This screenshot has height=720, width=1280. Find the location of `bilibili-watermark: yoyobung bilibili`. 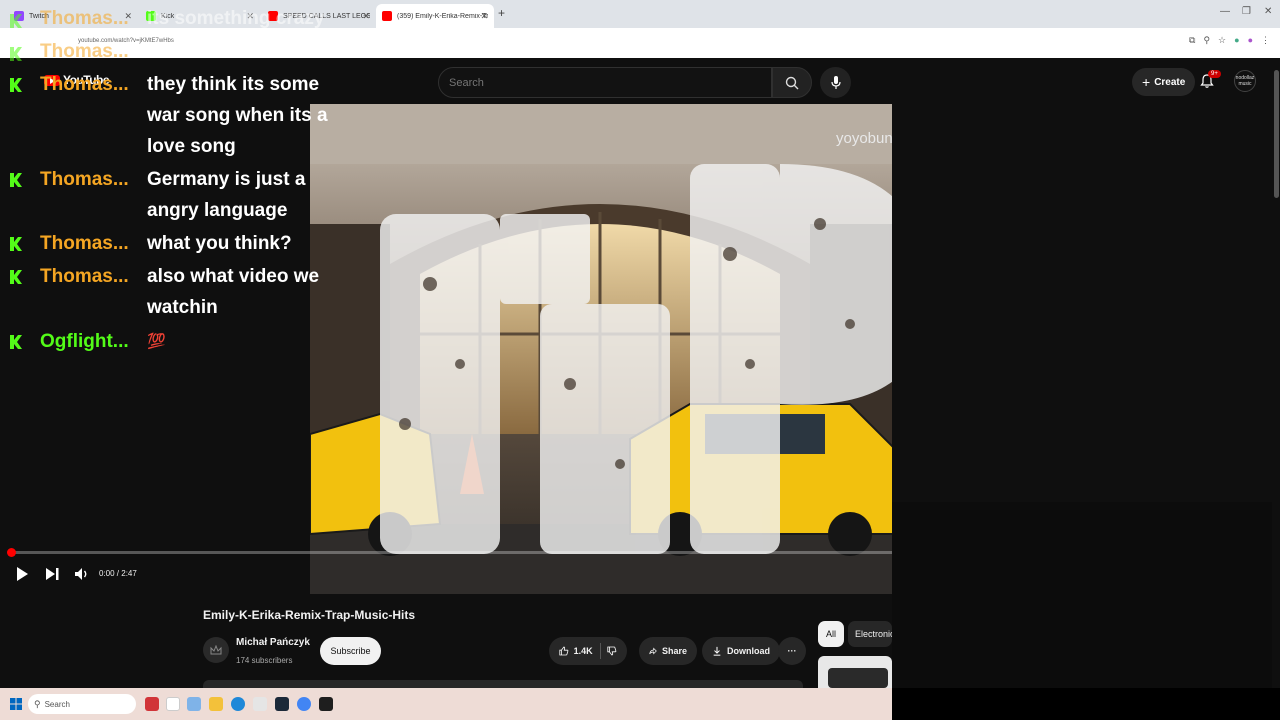

bilibili-watermark: yoyobung bilibili is located at coordinates (864, 137).